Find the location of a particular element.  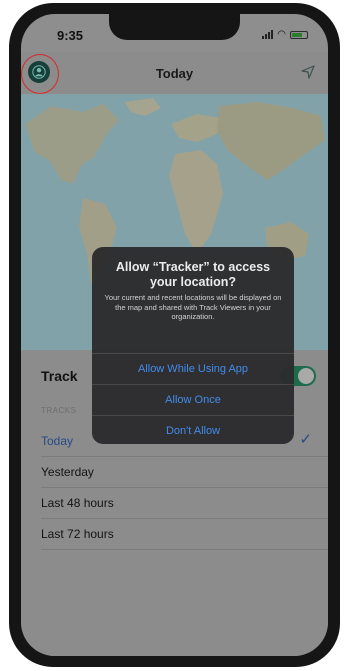

alert-title: Allow “Tracker” to access your location? is located at coordinates (193, 274).